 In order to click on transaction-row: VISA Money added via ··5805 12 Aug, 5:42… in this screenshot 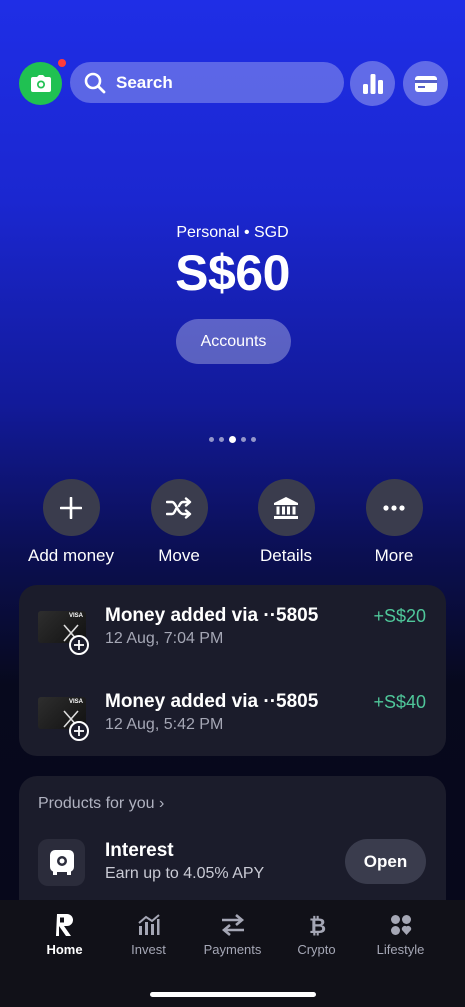, I will do `click(232, 714)`.